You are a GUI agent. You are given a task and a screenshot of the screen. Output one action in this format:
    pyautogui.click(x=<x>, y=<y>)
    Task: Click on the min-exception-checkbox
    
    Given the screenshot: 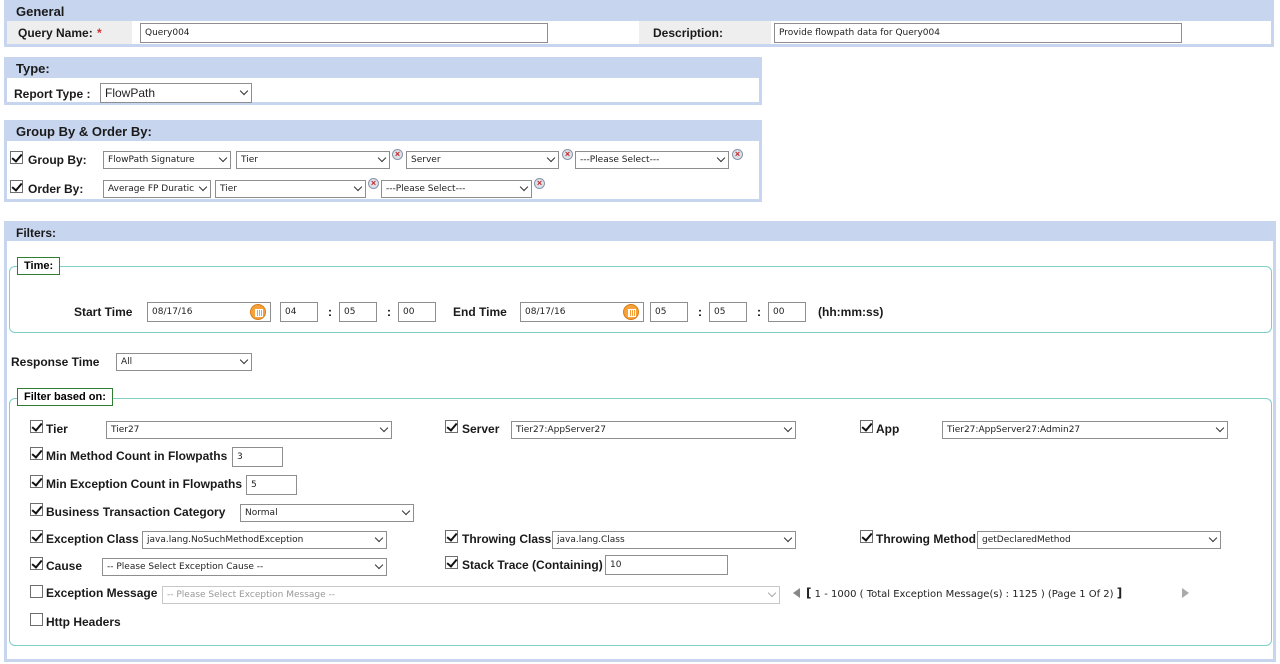 What is the action you would take?
    pyautogui.click(x=36, y=481)
    